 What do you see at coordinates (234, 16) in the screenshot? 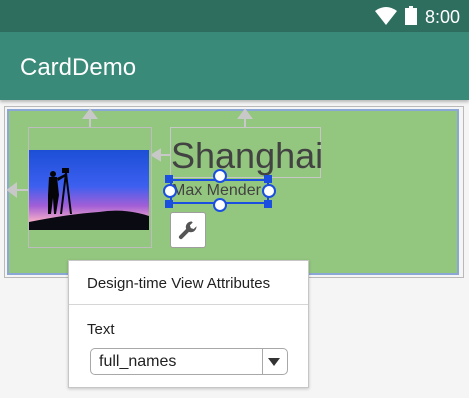
I see `status-bar: 8:00` at bounding box center [234, 16].